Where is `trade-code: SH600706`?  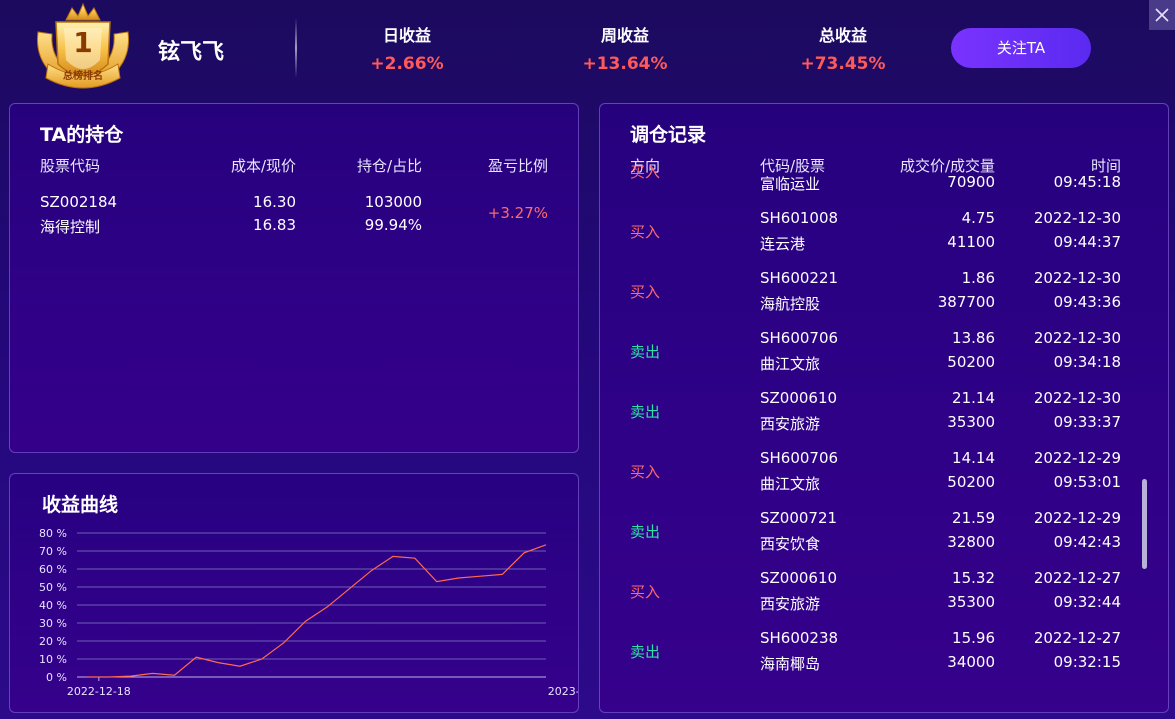 trade-code: SH600706 is located at coordinates (799, 458).